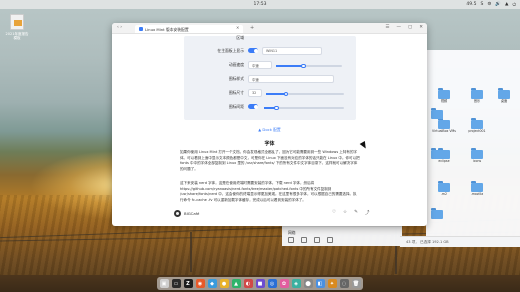 The width and height of the screenshot is (520, 292). Describe the element at coordinates (236, 78) in the screenshot. I see `settings-label: 图标样式` at that location.